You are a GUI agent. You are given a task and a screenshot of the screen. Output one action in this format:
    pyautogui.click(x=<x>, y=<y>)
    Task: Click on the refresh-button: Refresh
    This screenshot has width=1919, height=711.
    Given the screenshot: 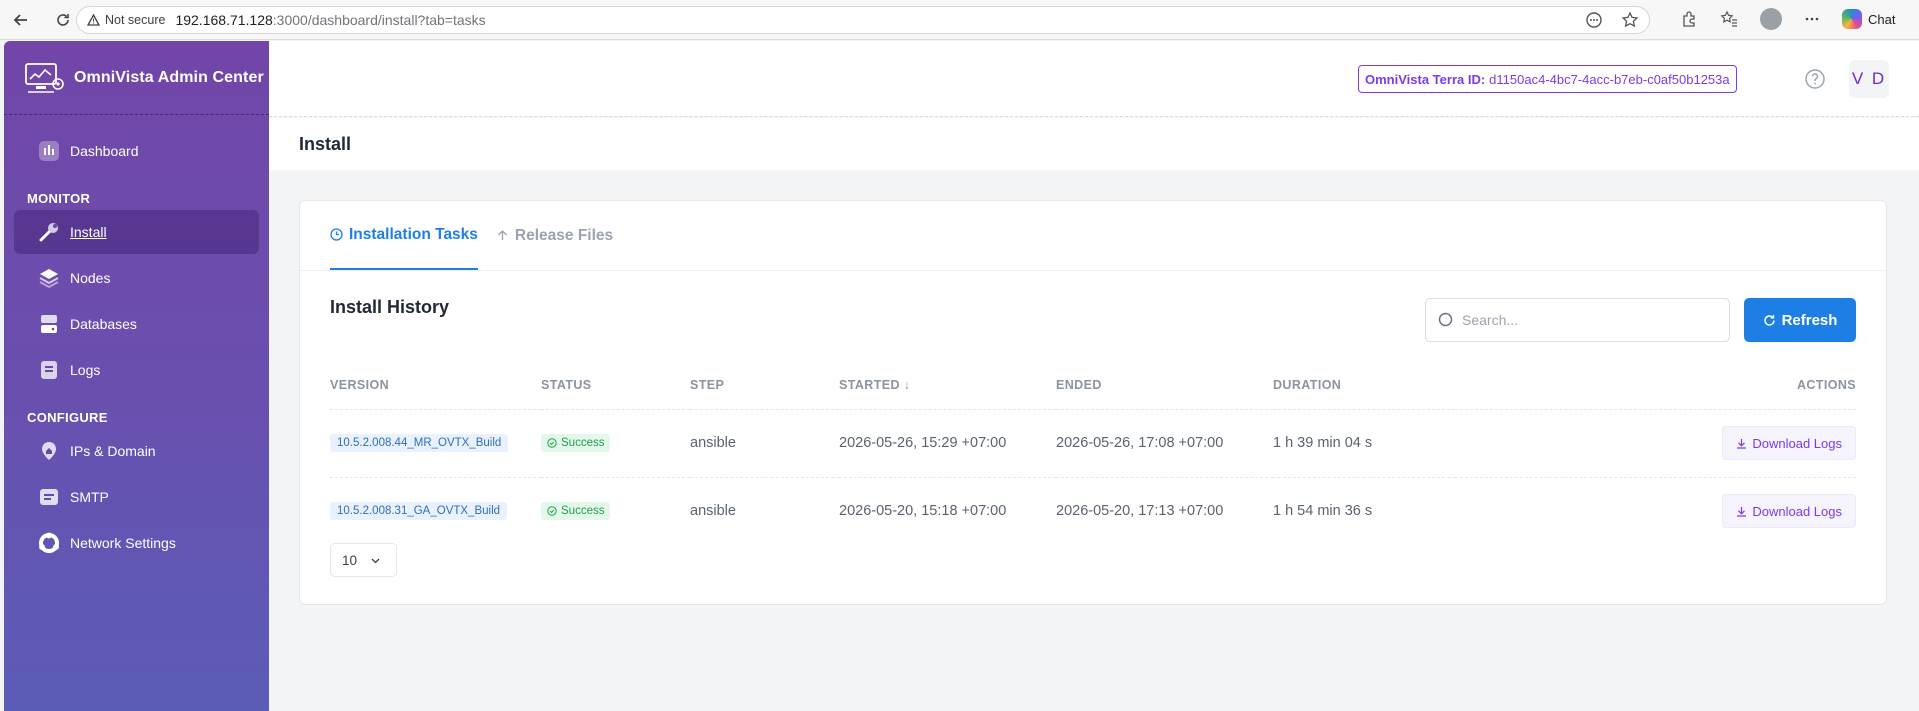 What is the action you would take?
    pyautogui.click(x=1800, y=320)
    